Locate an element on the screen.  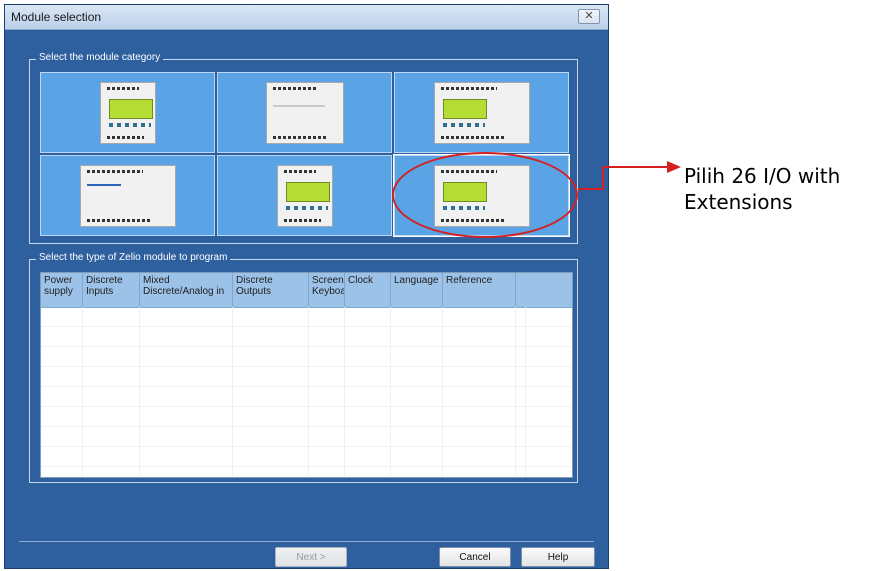
close-icon: ✕ is located at coordinates (589, 16).